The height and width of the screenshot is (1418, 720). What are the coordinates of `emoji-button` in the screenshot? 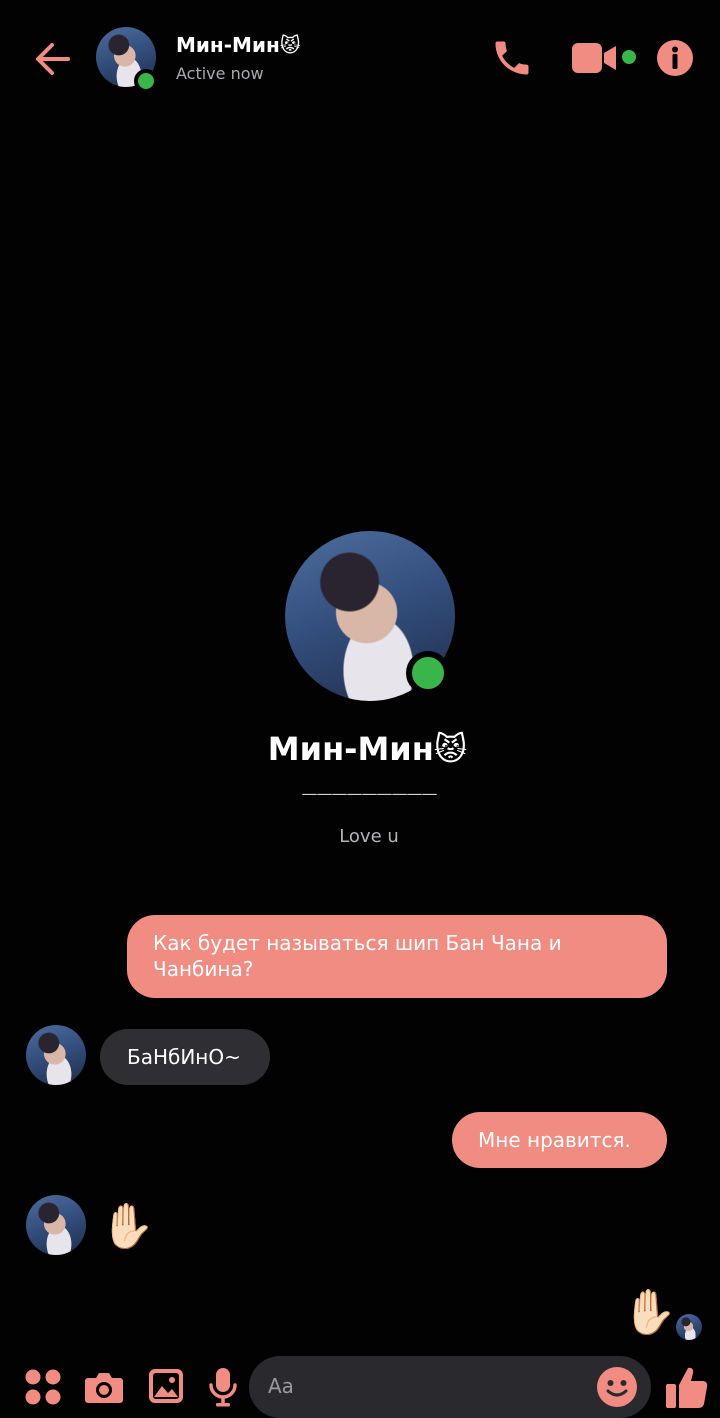 It's located at (617, 1387).